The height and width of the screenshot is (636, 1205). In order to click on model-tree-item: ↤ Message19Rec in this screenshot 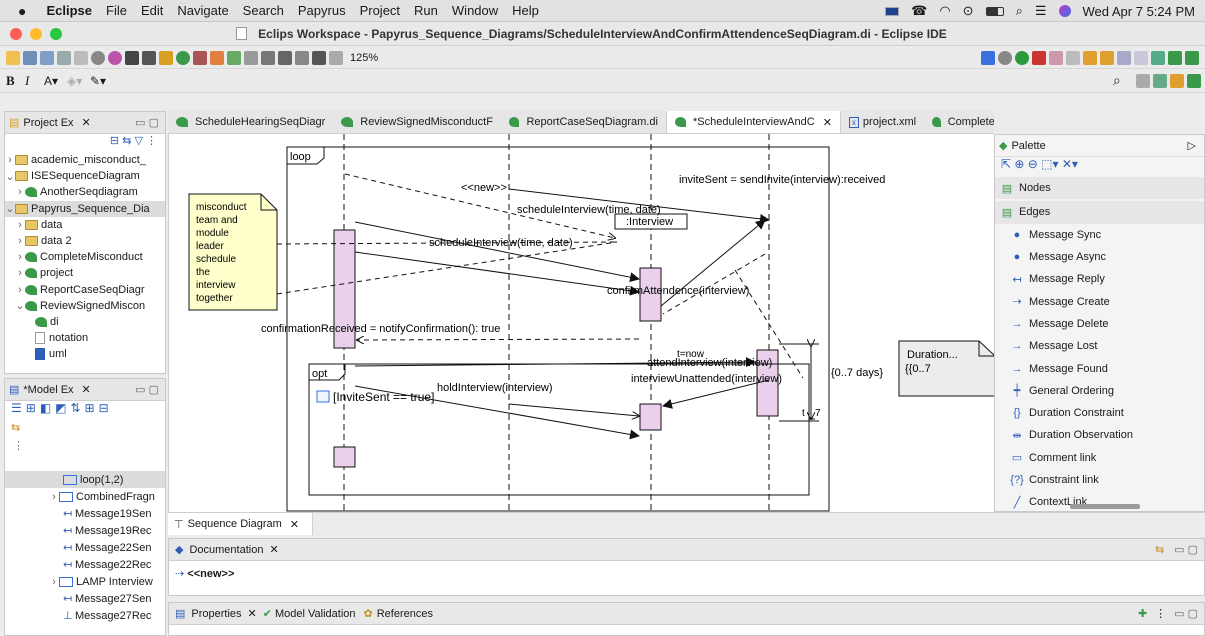, I will do `click(85, 530)`.